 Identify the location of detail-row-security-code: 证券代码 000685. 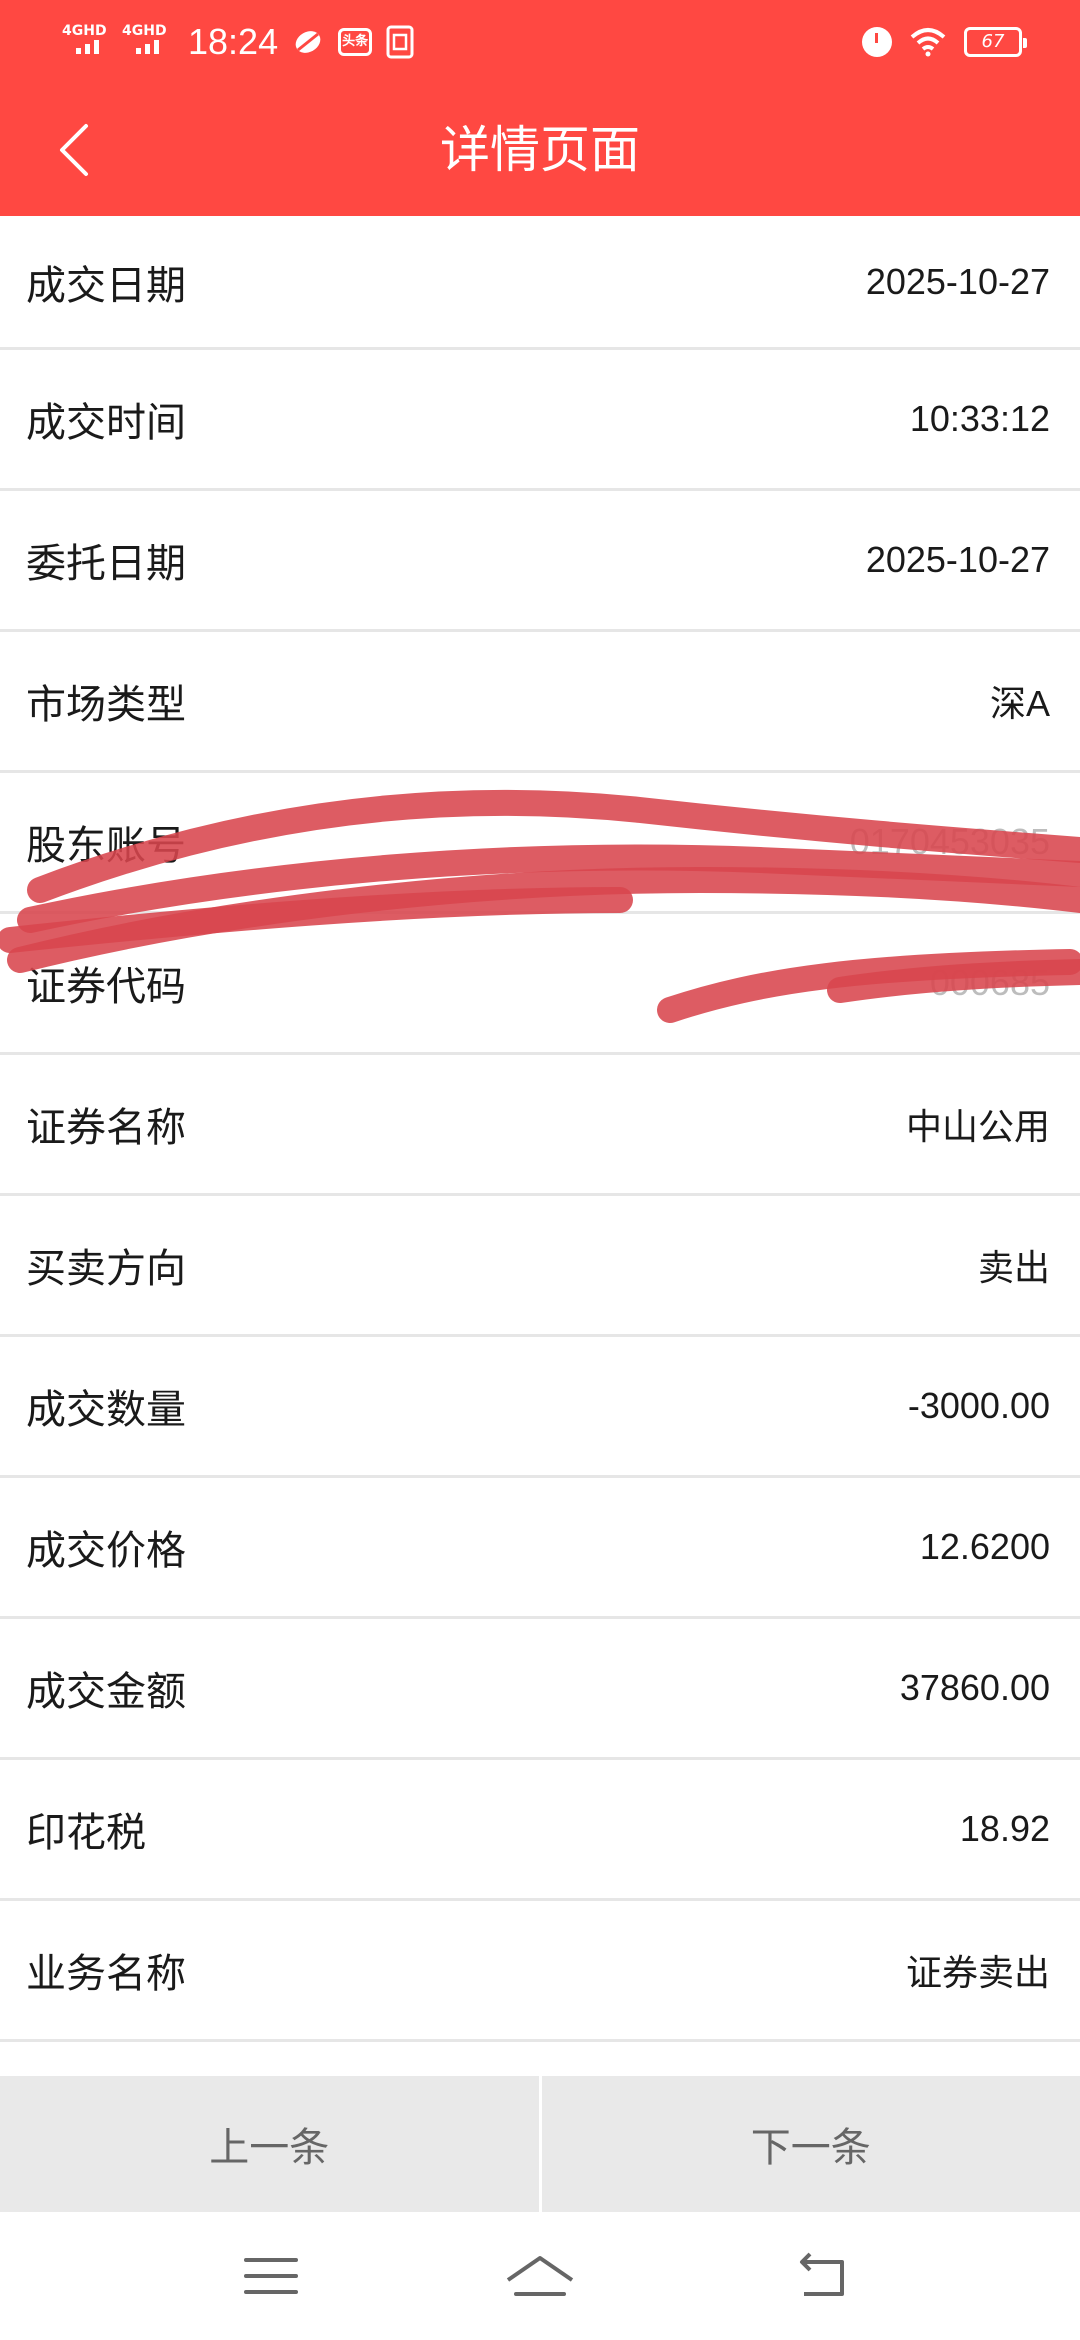
(540, 984).